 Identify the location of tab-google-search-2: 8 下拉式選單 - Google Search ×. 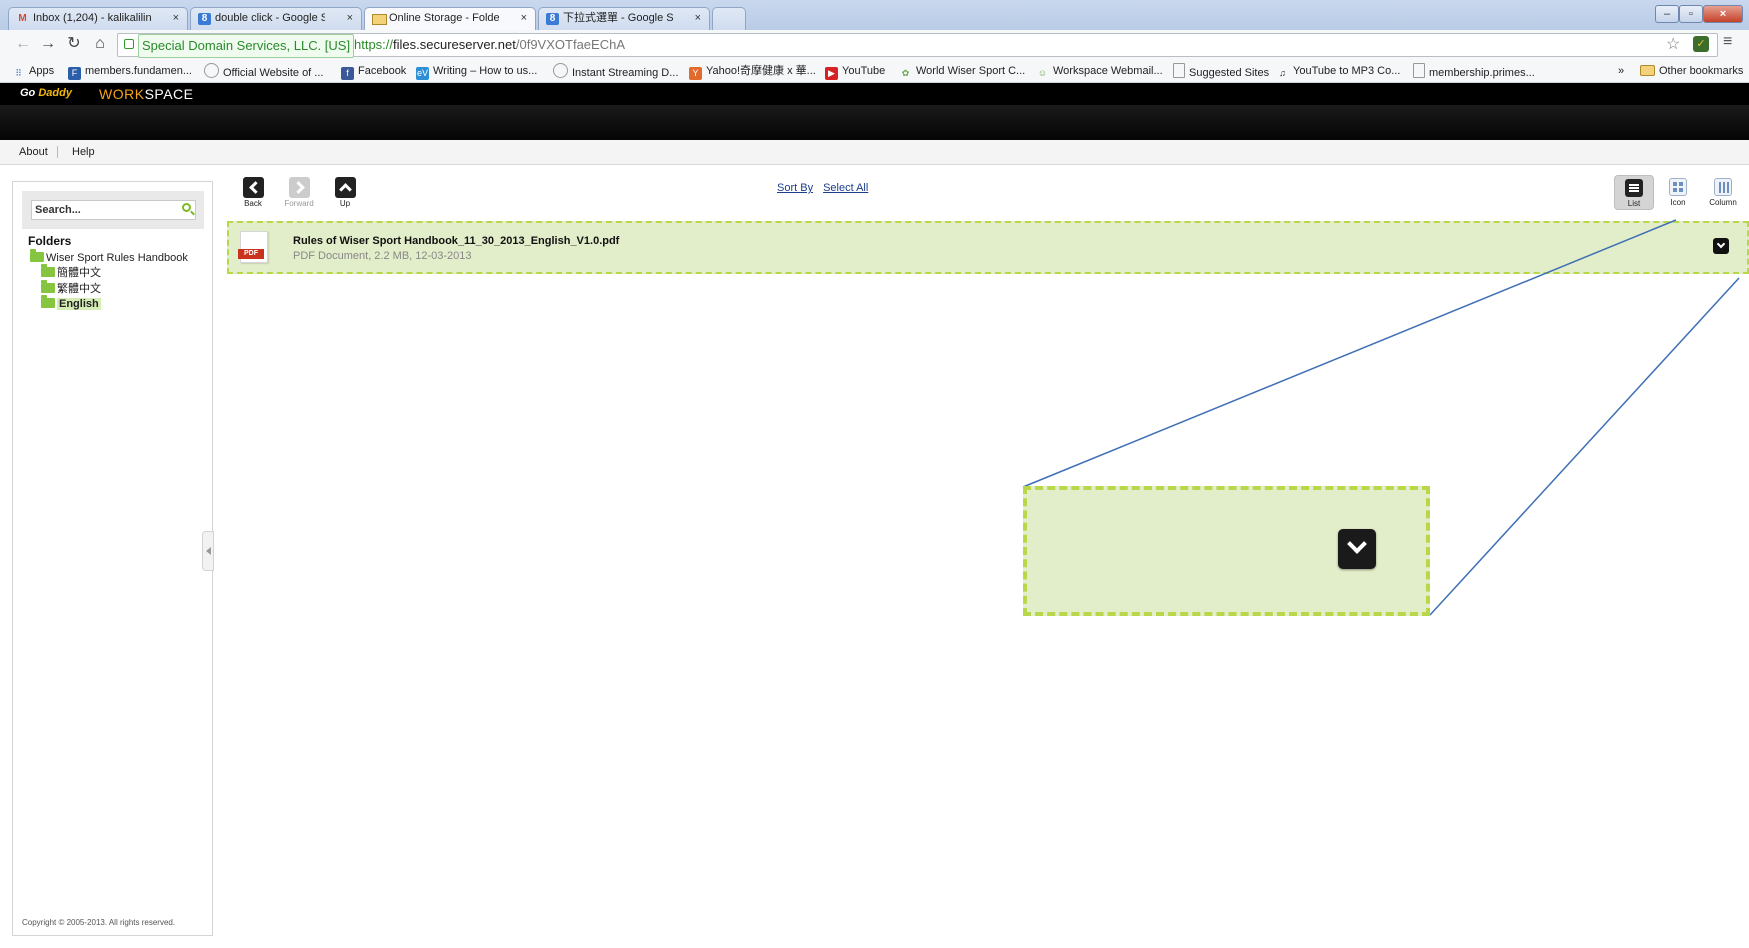
(624, 18).